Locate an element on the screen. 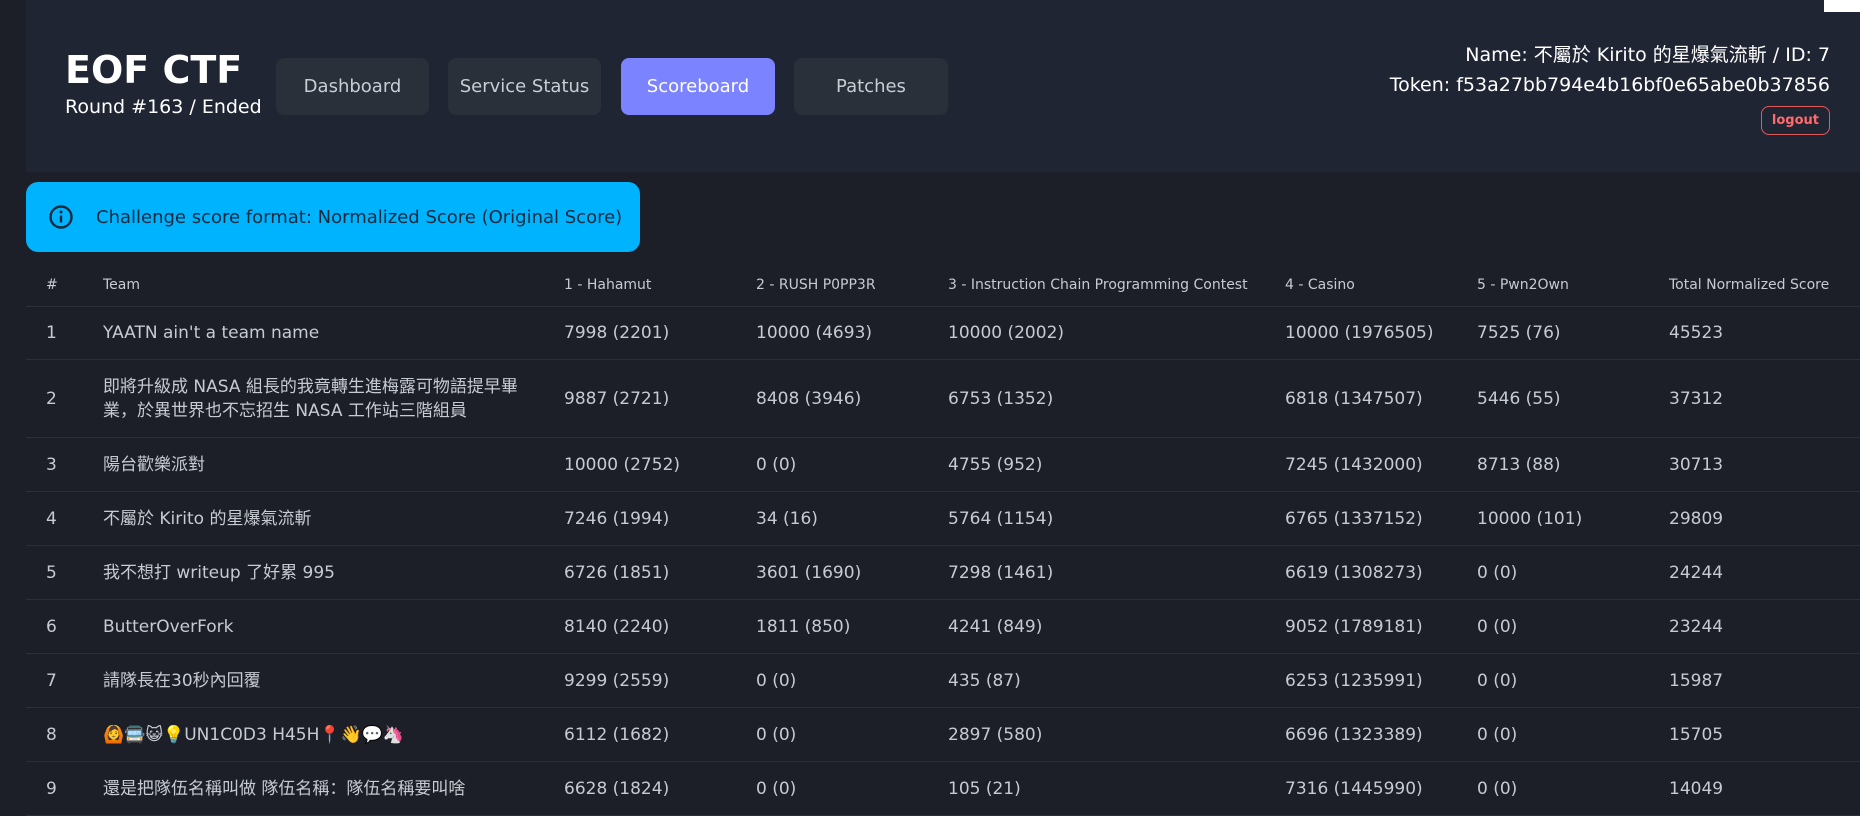  col-header-total: Total Normalized Score is located at coordinates (1764, 285).